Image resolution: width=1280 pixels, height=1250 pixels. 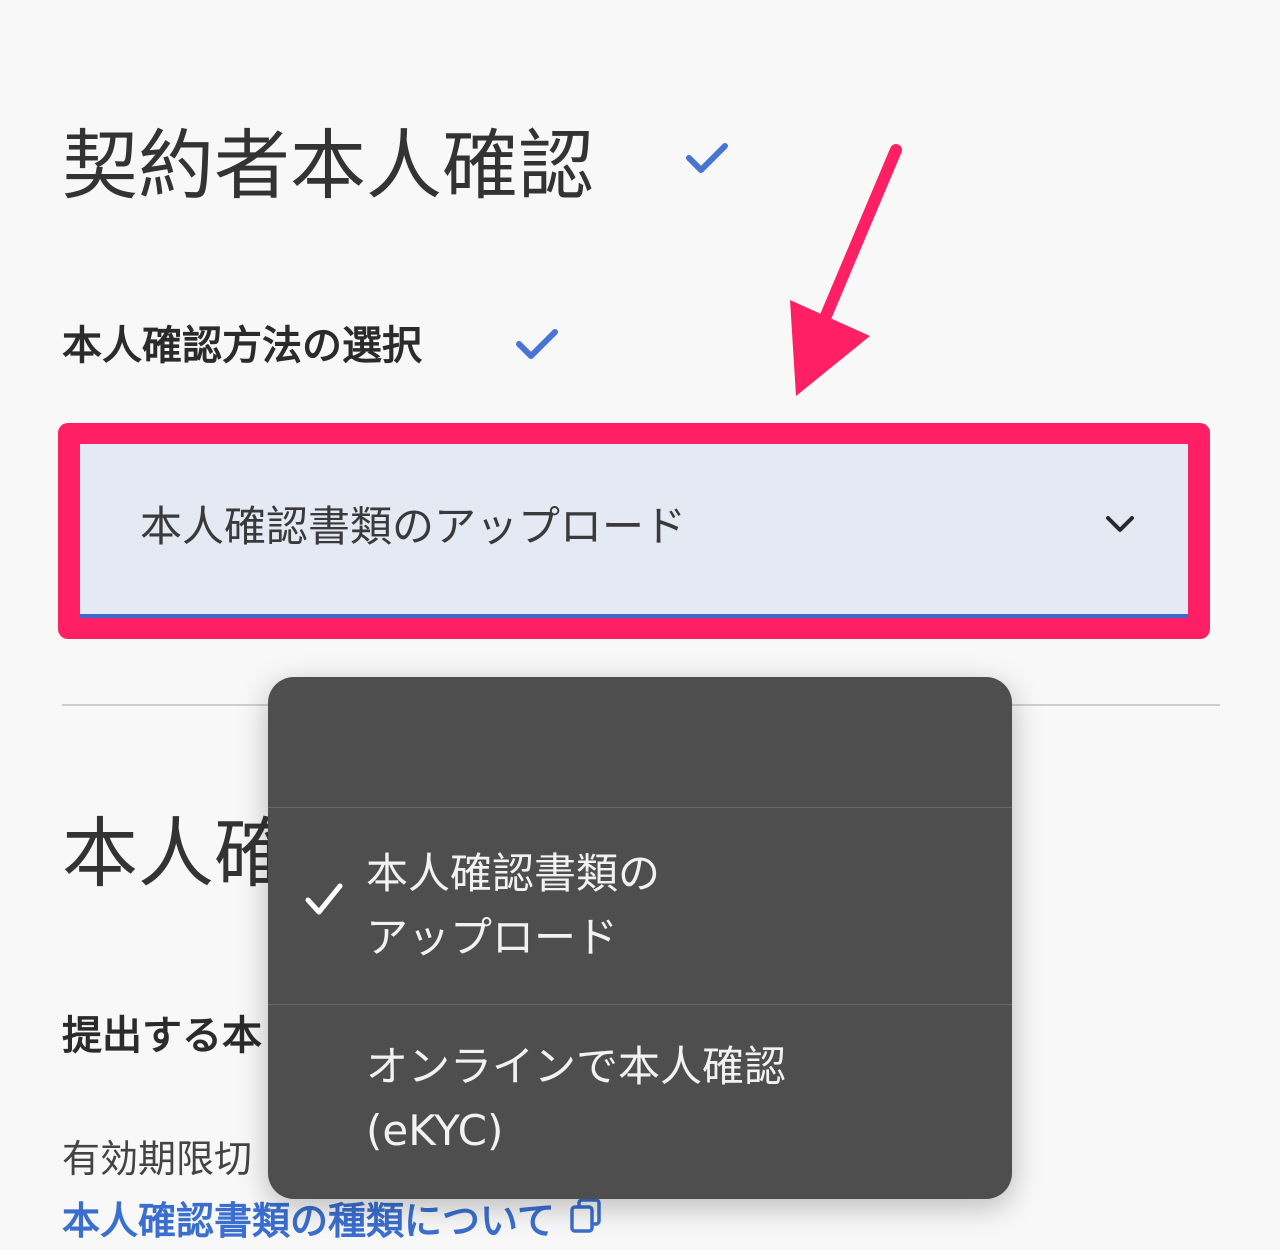 What do you see at coordinates (162, 1036) in the screenshot?
I see `section-subtitle-2: 提出する本` at bounding box center [162, 1036].